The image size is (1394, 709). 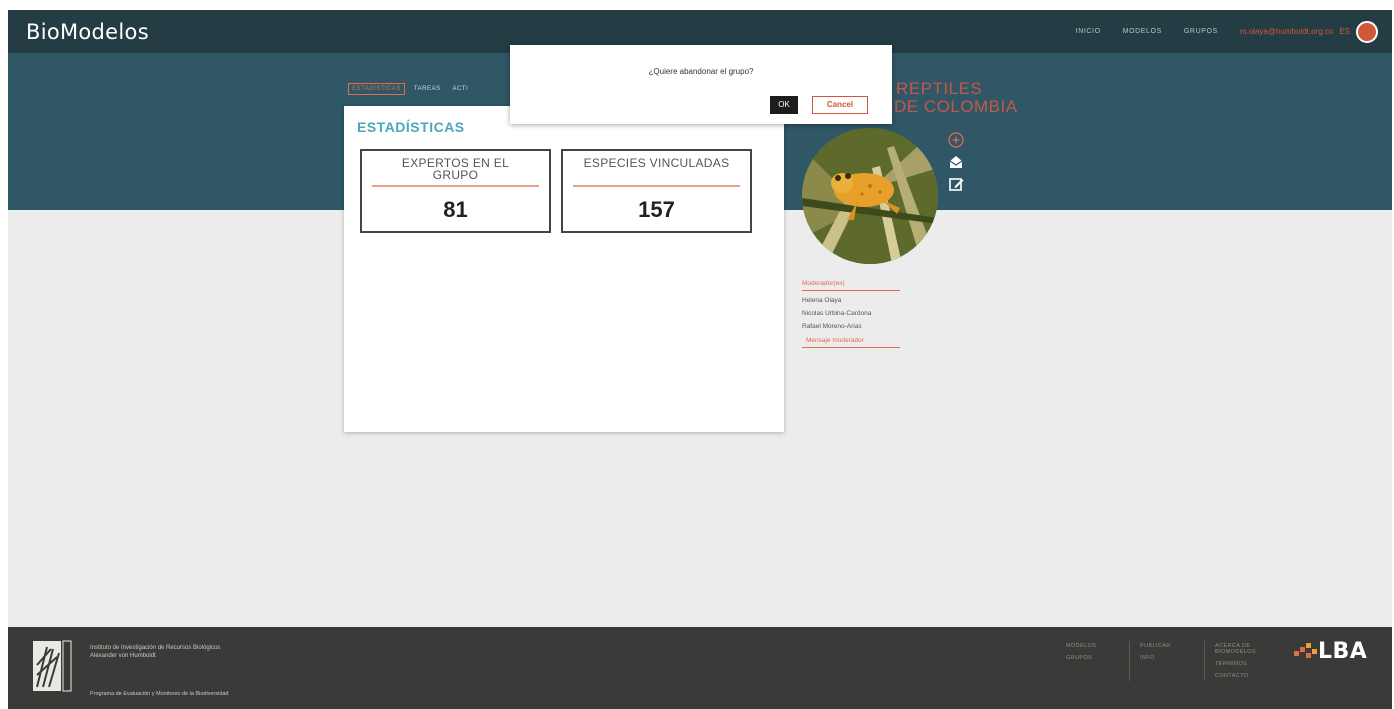 I want to click on partner-name: LBA, so click(x=1343, y=651).